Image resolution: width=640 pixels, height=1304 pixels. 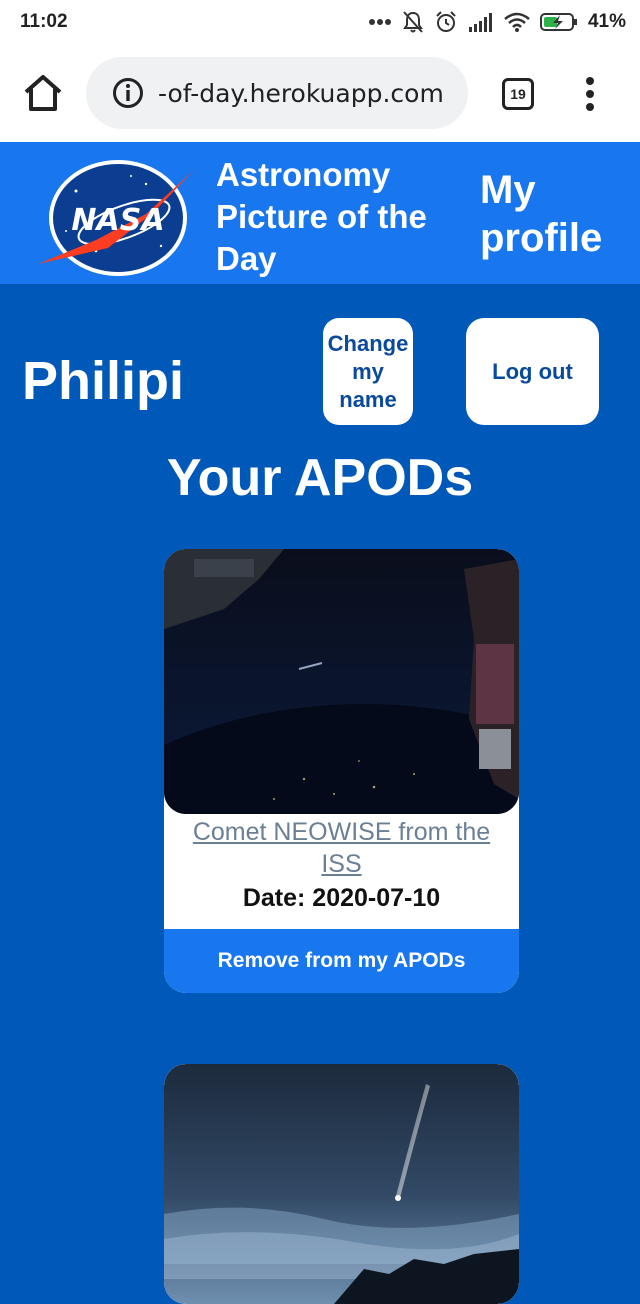 I want to click on home-icon, so click(x=43, y=93).